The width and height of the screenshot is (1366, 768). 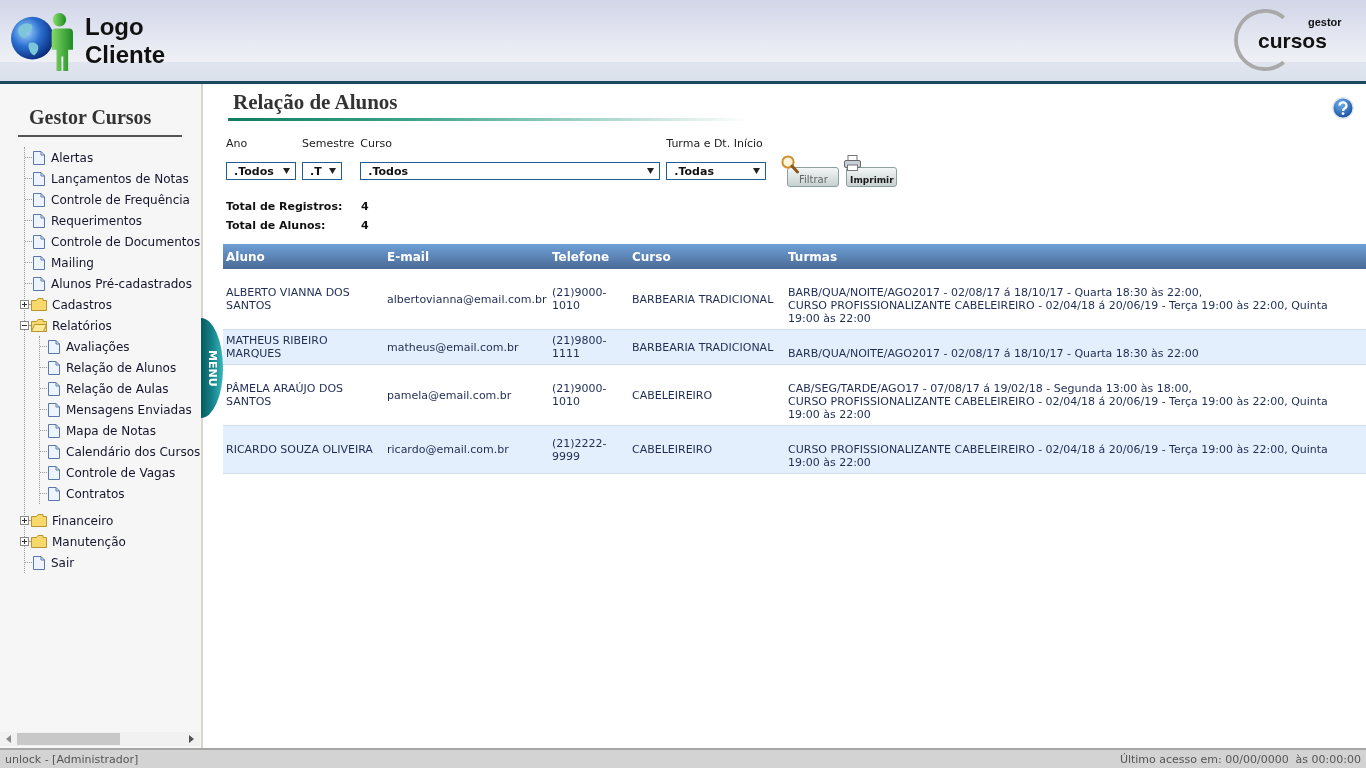 What do you see at coordinates (714, 143) in the screenshot?
I see `filter-label: Turma e Dt. Início` at bounding box center [714, 143].